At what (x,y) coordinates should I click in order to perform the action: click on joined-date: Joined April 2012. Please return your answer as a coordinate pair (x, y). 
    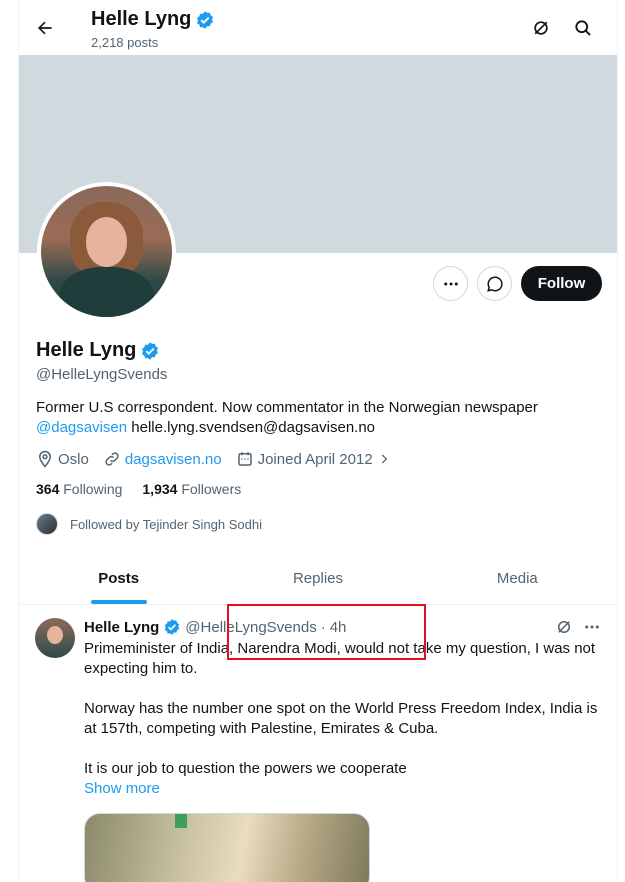
    Looking at the image, I should click on (313, 459).